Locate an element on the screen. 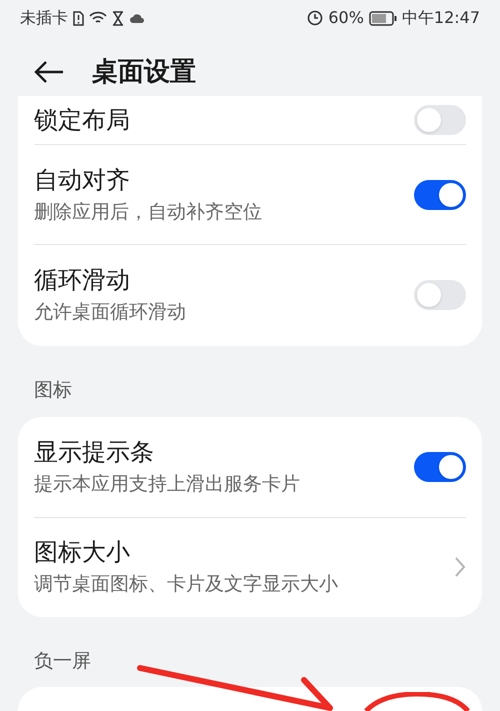 The width and height of the screenshot is (500, 711). setting-title: 自动对齐 is located at coordinates (82, 179).